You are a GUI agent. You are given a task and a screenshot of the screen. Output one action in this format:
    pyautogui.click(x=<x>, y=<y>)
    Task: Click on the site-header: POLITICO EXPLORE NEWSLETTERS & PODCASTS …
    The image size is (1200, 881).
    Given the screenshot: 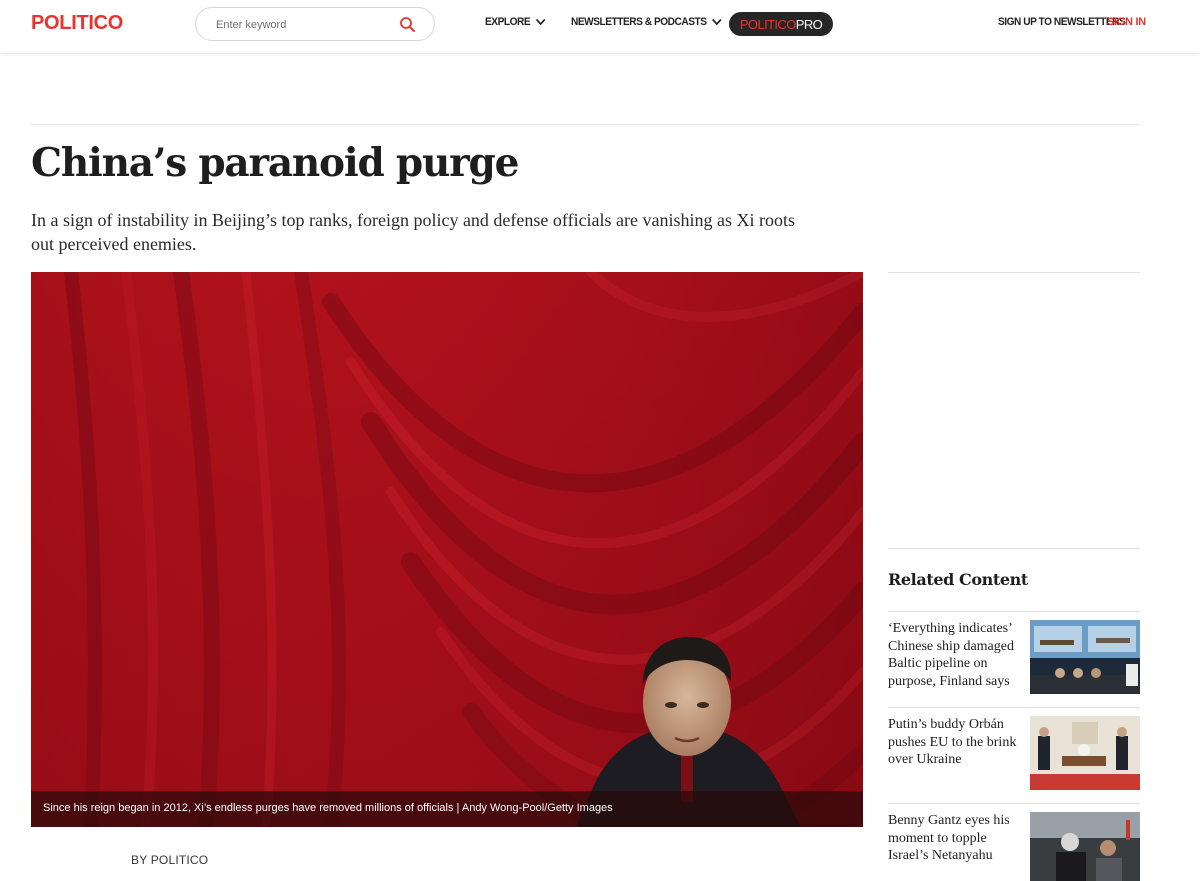 What is the action you would take?
    pyautogui.click(x=600, y=26)
    